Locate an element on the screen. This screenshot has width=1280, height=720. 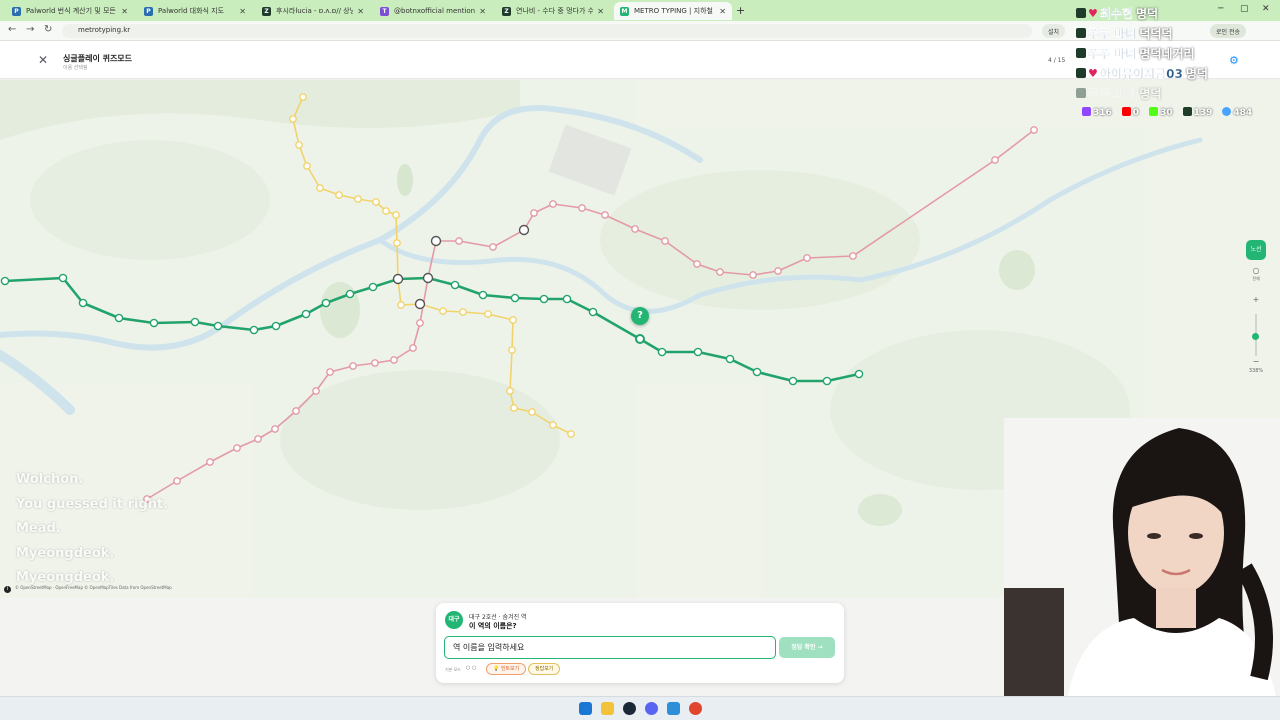
new-tab-icon: + is located at coordinates (740, 10).